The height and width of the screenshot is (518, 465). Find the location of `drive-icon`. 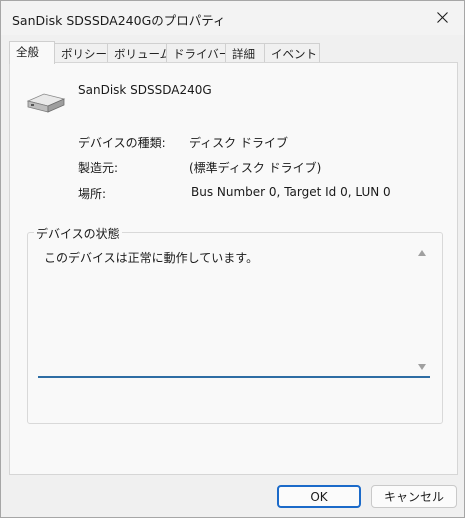

drive-icon is located at coordinates (46, 103).